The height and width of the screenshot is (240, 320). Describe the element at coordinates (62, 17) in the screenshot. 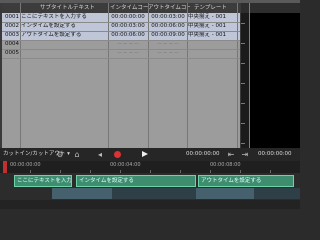

I see `row-text: ここにテキストを入力する` at that location.